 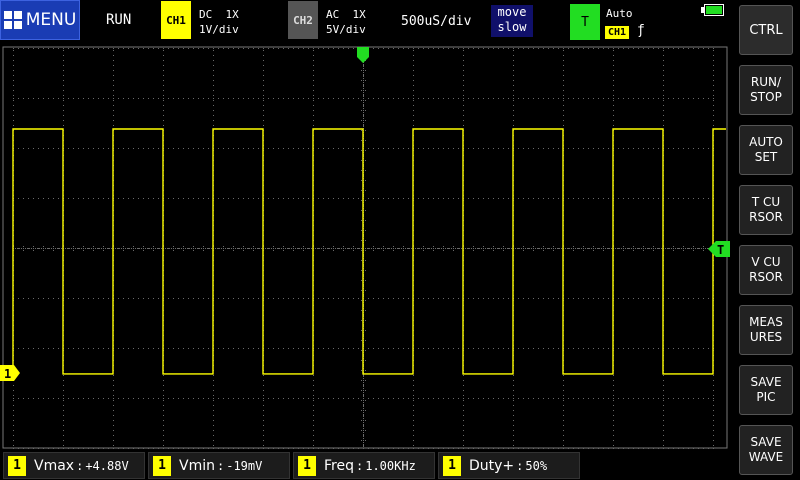 I want to click on save-pic-button: SAVE PIC, so click(x=766, y=390).